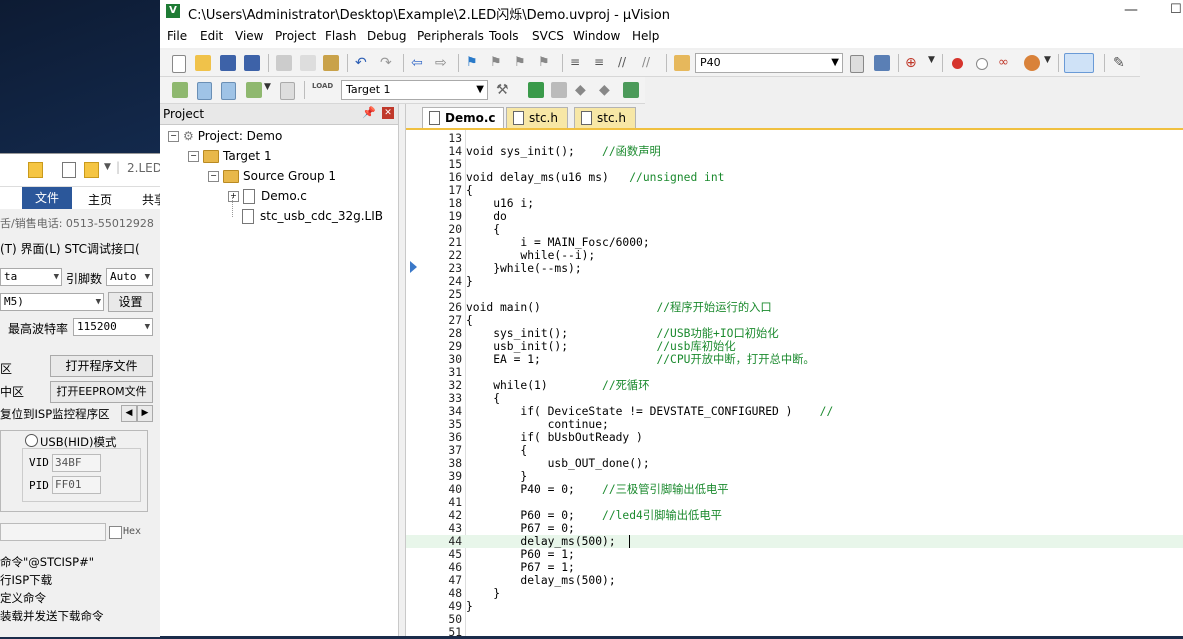 This screenshot has height=639, width=1183. What do you see at coordinates (474, 63) in the screenshot?
I see `insert-bookmark-icon: ⚑` at bounding box center [474, 63].